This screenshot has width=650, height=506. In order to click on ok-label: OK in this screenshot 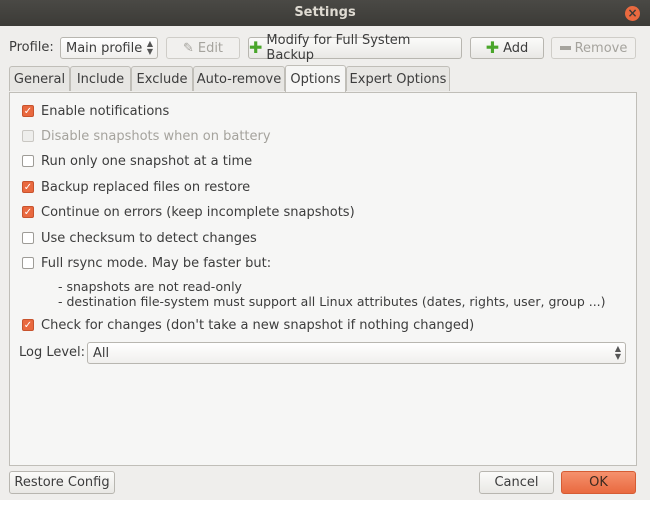, I will do `click(598, 482)`.